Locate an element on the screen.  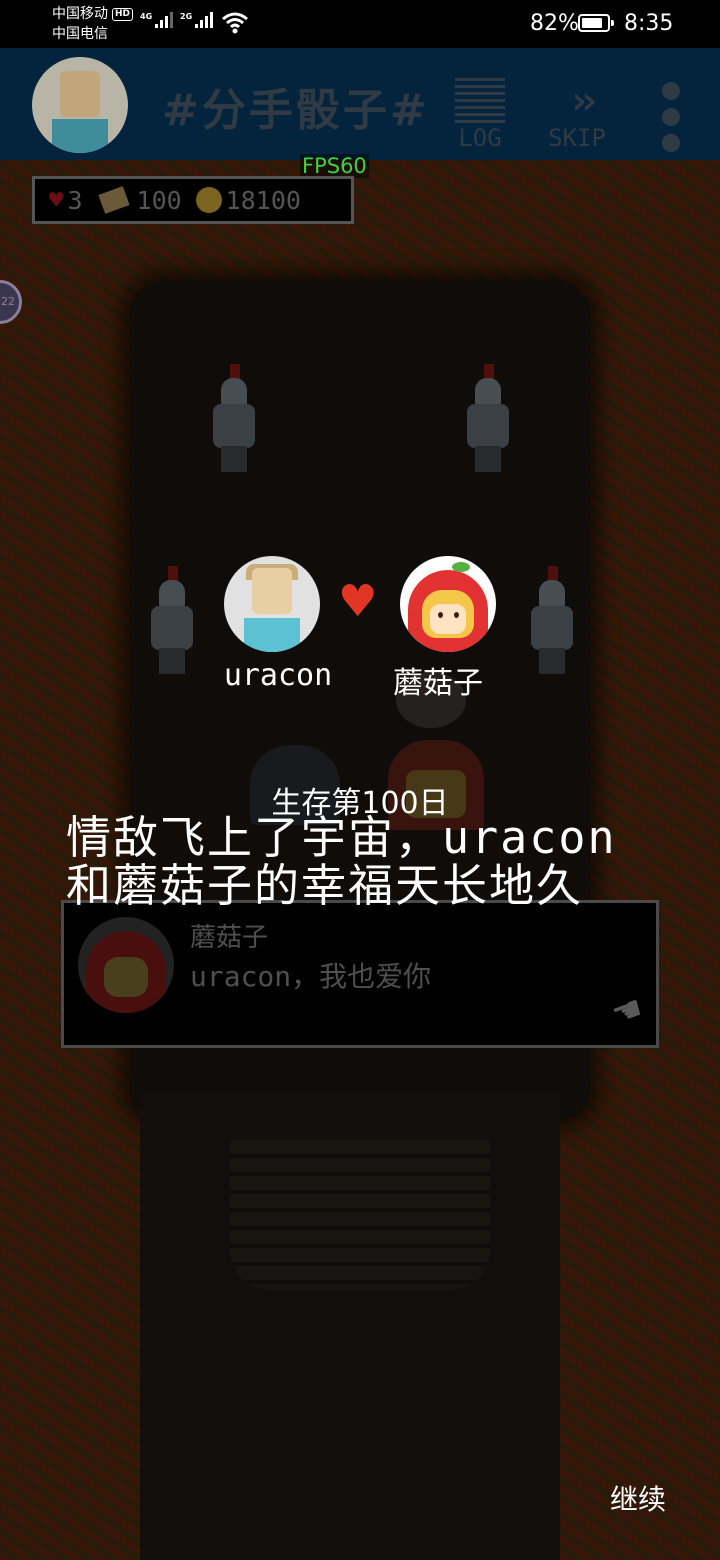
log-label: LOG is located at coordinates (480, 138).